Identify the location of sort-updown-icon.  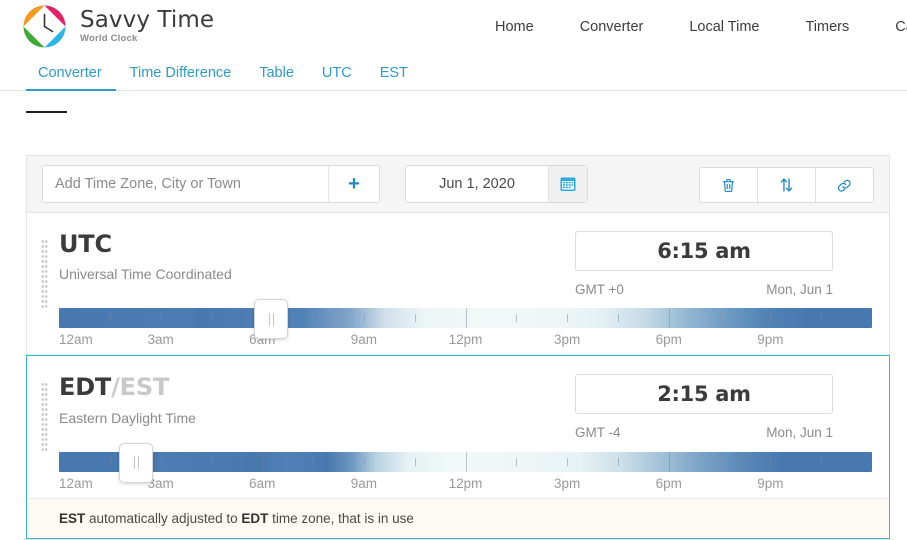
(787, 185).